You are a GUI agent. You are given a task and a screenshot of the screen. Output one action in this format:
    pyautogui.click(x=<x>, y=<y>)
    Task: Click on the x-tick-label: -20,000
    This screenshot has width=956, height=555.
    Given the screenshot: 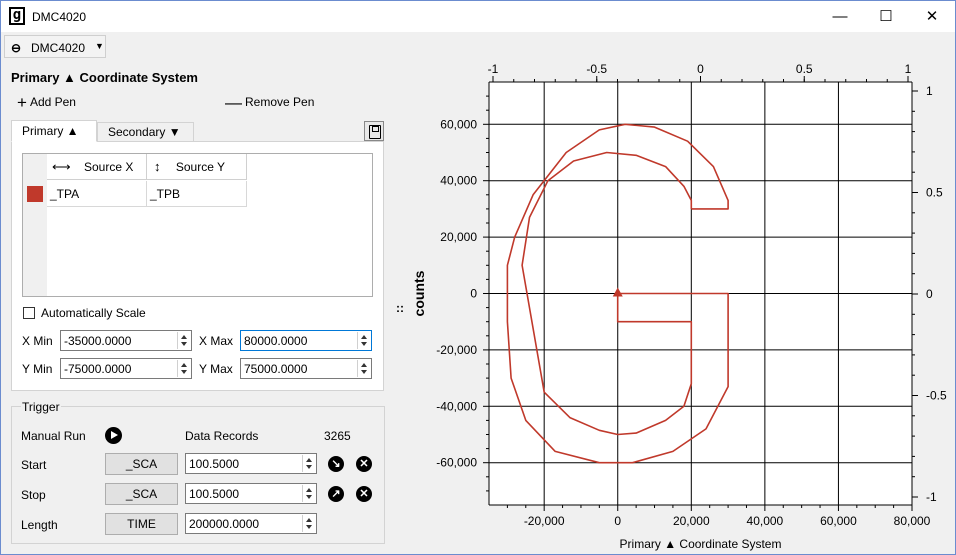 What is the action you would take?
    pyautogui.click(x=544, y=521)
    